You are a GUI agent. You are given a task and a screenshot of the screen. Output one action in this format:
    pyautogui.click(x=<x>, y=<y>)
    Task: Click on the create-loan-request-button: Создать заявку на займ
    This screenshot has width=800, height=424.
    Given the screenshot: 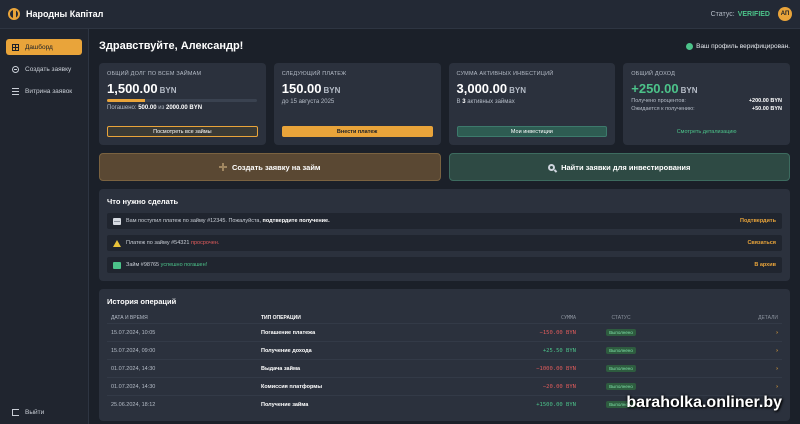 What is the action you would take?
    pyautogui.click(x=270, y=167)
    